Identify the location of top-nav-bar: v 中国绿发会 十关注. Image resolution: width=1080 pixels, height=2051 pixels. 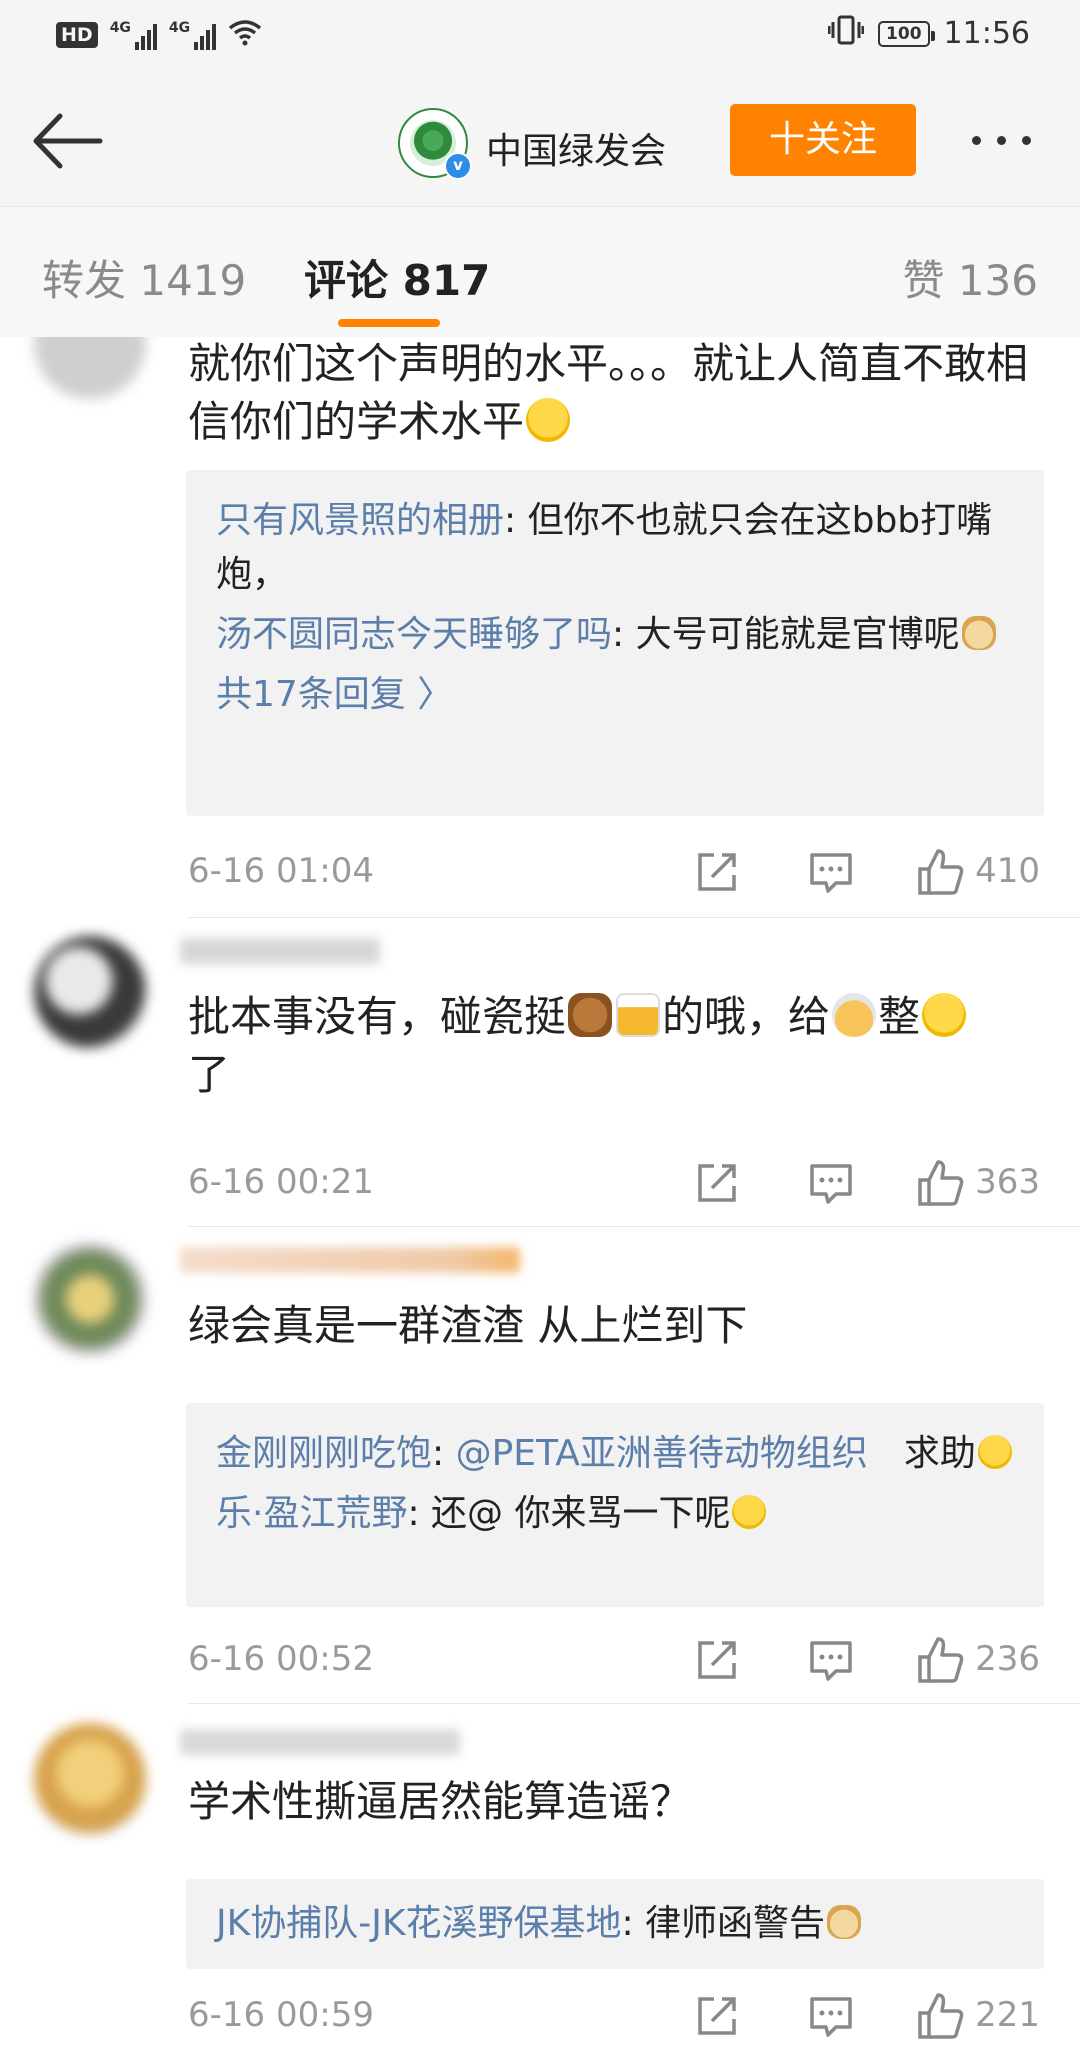
(540, 141).